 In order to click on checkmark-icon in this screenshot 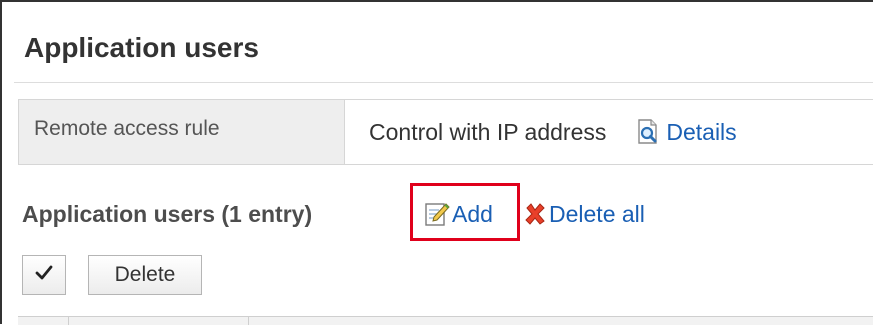, I will do `click(44, 275)`.